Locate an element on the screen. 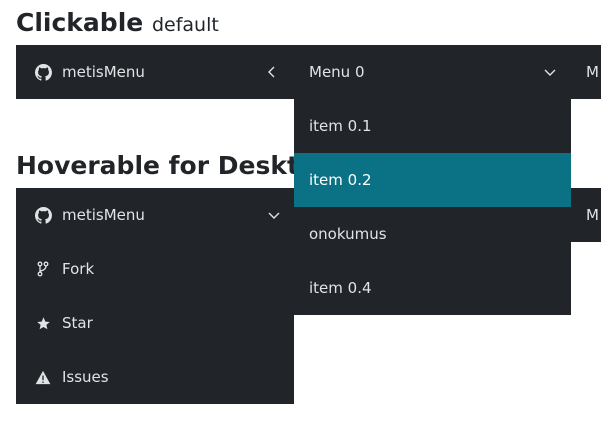 The image size is (601, 422). clickable-subtitle: default is located at coordinates (185, 25).